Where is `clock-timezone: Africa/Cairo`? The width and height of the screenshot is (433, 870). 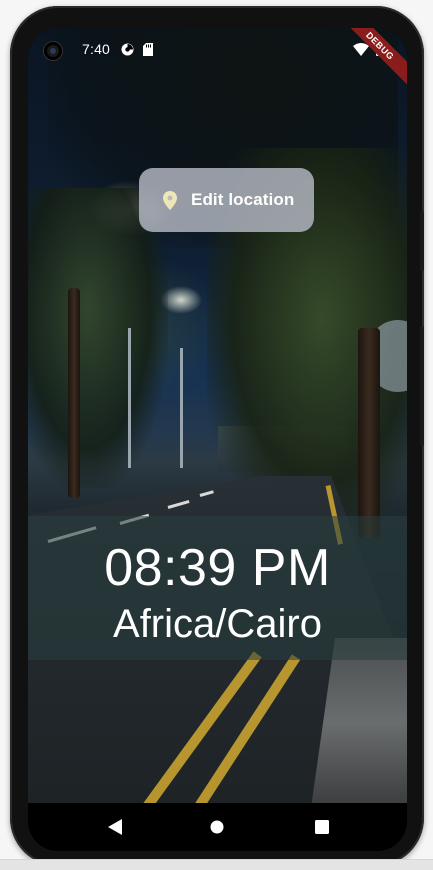
clock-timezone: Africa/Cairo is located at coordinates (217, 624).